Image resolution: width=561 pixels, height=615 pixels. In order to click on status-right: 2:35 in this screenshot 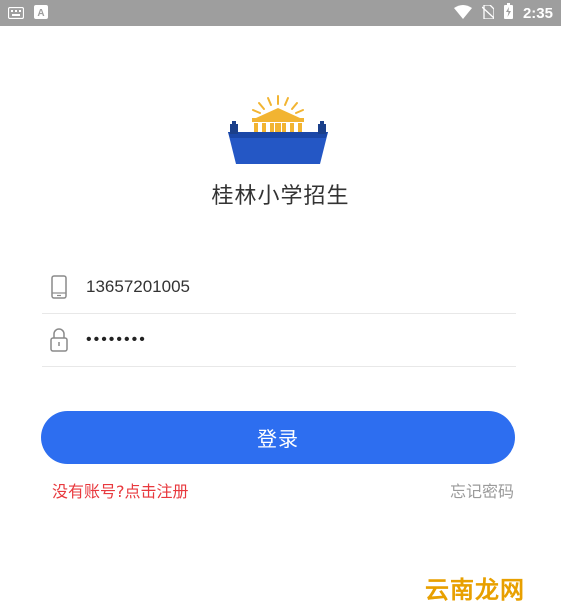, I will do `click(503, 13)`.